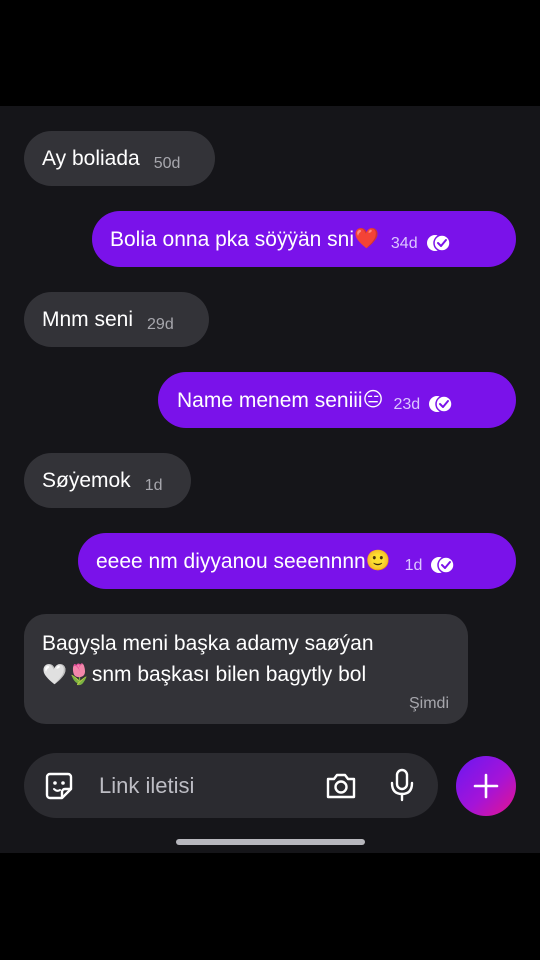 This screenshot has height=960, width=540. I want to click on message-time: 23d, so click(407, 404).